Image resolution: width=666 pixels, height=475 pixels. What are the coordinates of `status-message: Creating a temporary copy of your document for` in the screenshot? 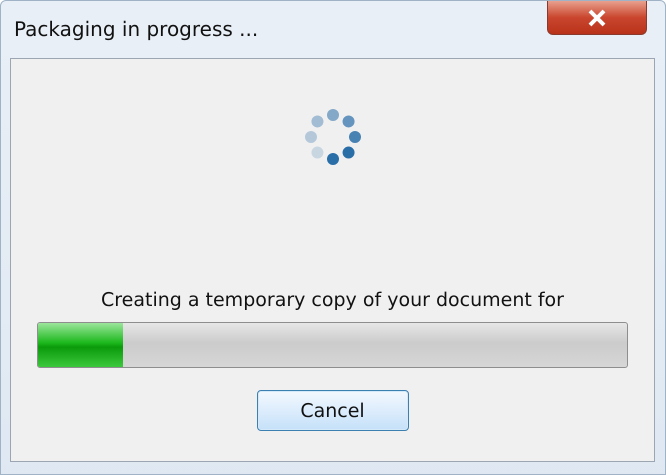 It's located at (332, 300).